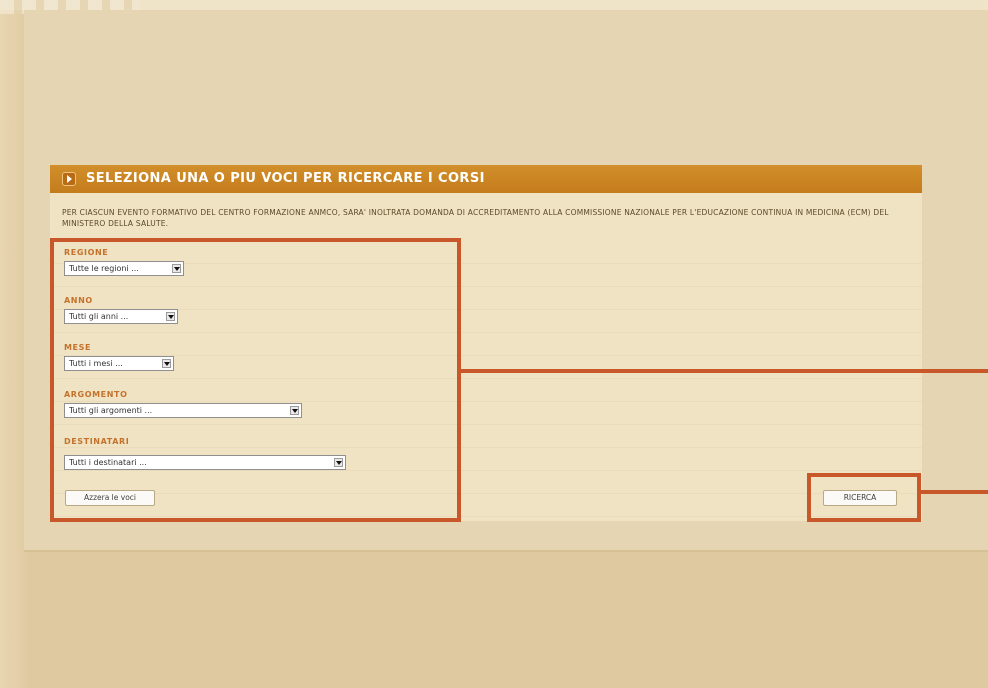 This screenshot has width=988, height=688. What do you see at coordinates (506, 551) in the screenshot?
I see `content-panel-divider` at bounding box center [506, 551].